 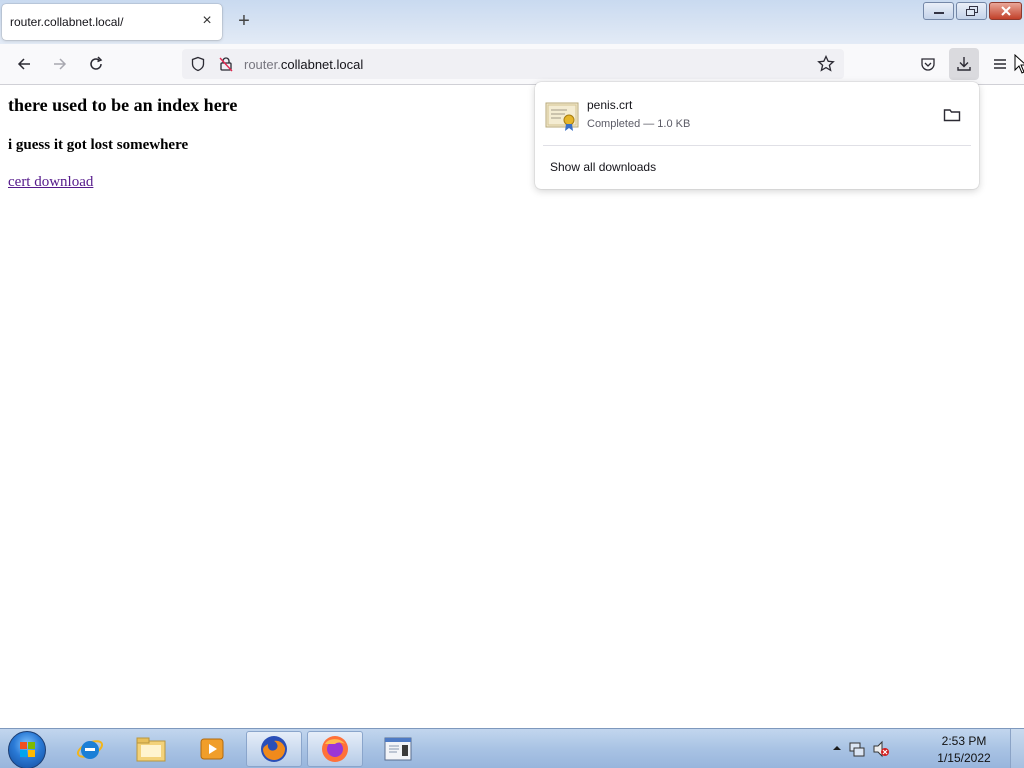 I want to click on navigation-toolbar: router.collabnet.local, so click(x=512, y=64).